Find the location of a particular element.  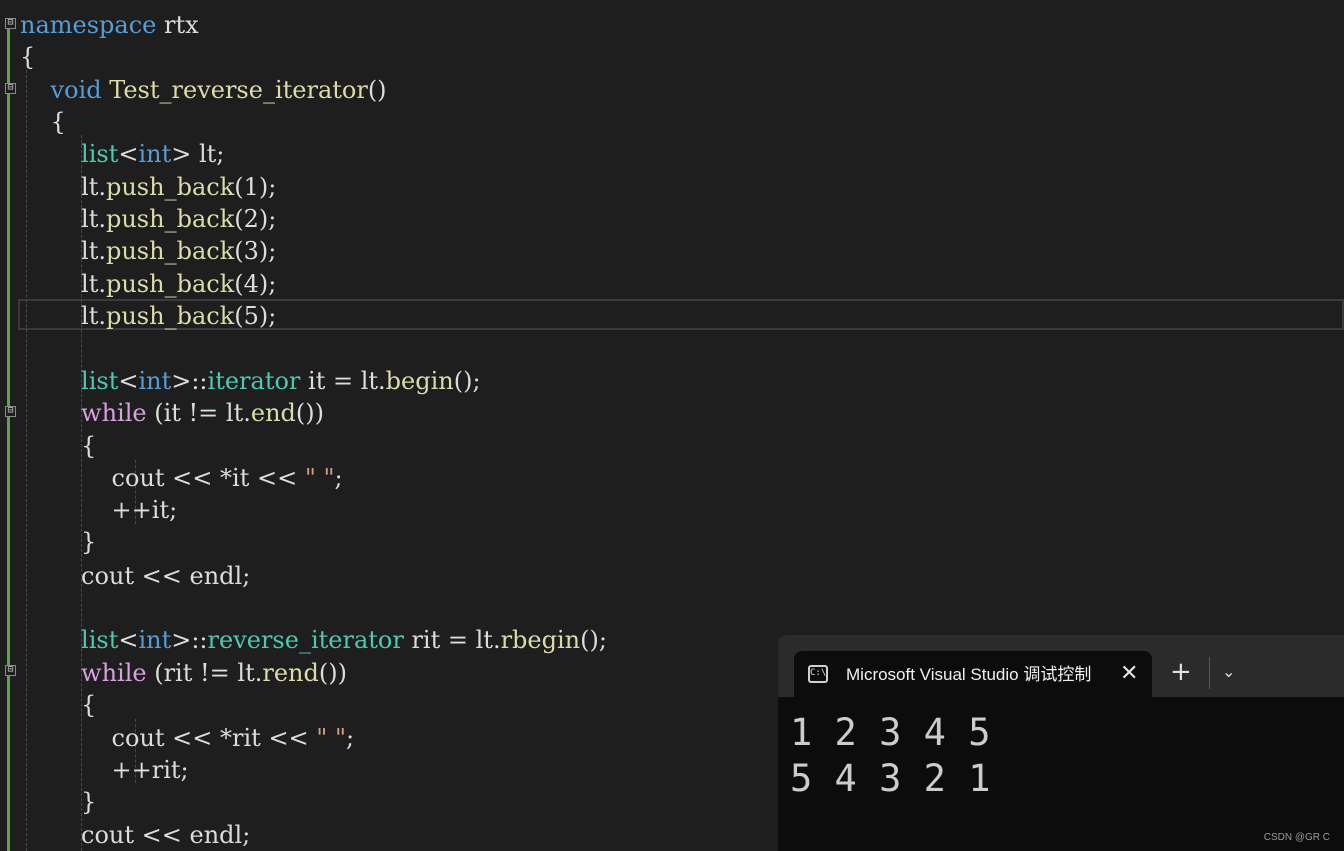

code-token: () is located at coordinates (377, 90).